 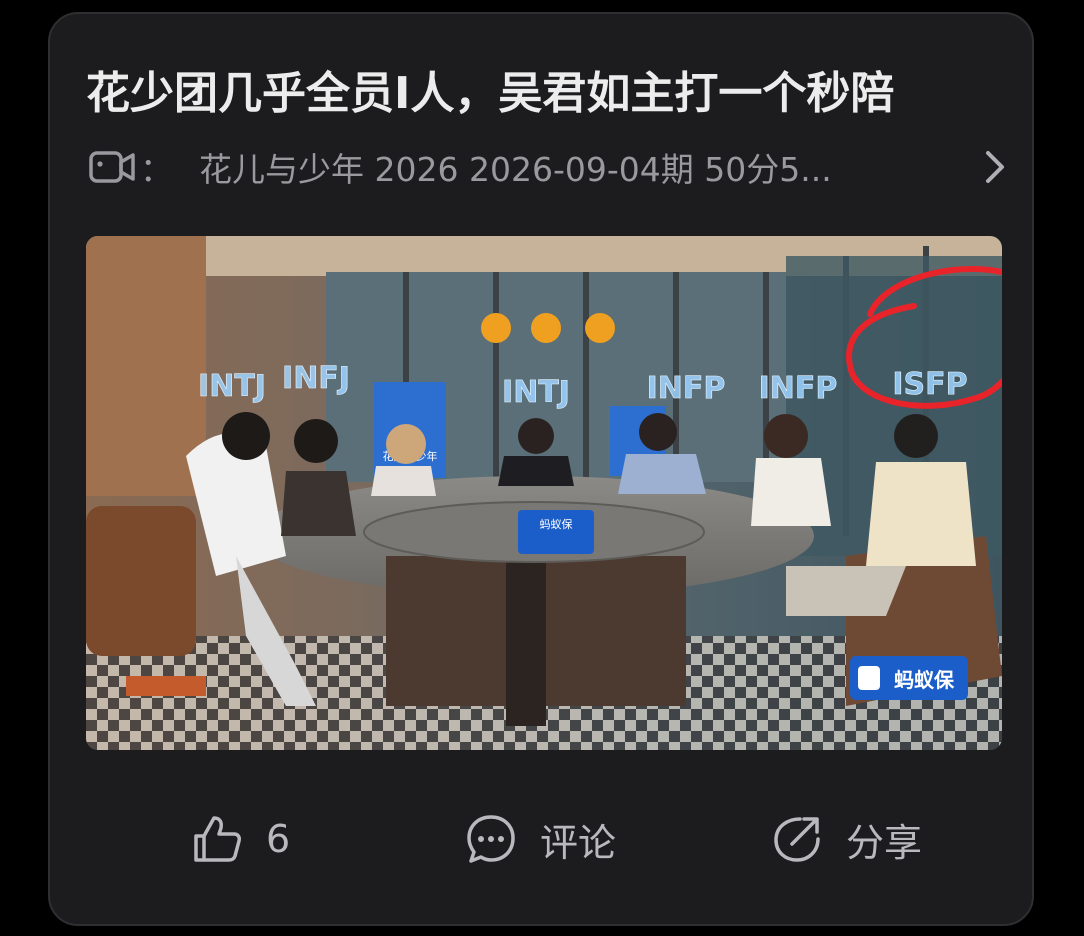 What do you see at coordinates (995, 167) in the screenshot?
I see `chevron-right-icon` at bounding box center [995, 167].